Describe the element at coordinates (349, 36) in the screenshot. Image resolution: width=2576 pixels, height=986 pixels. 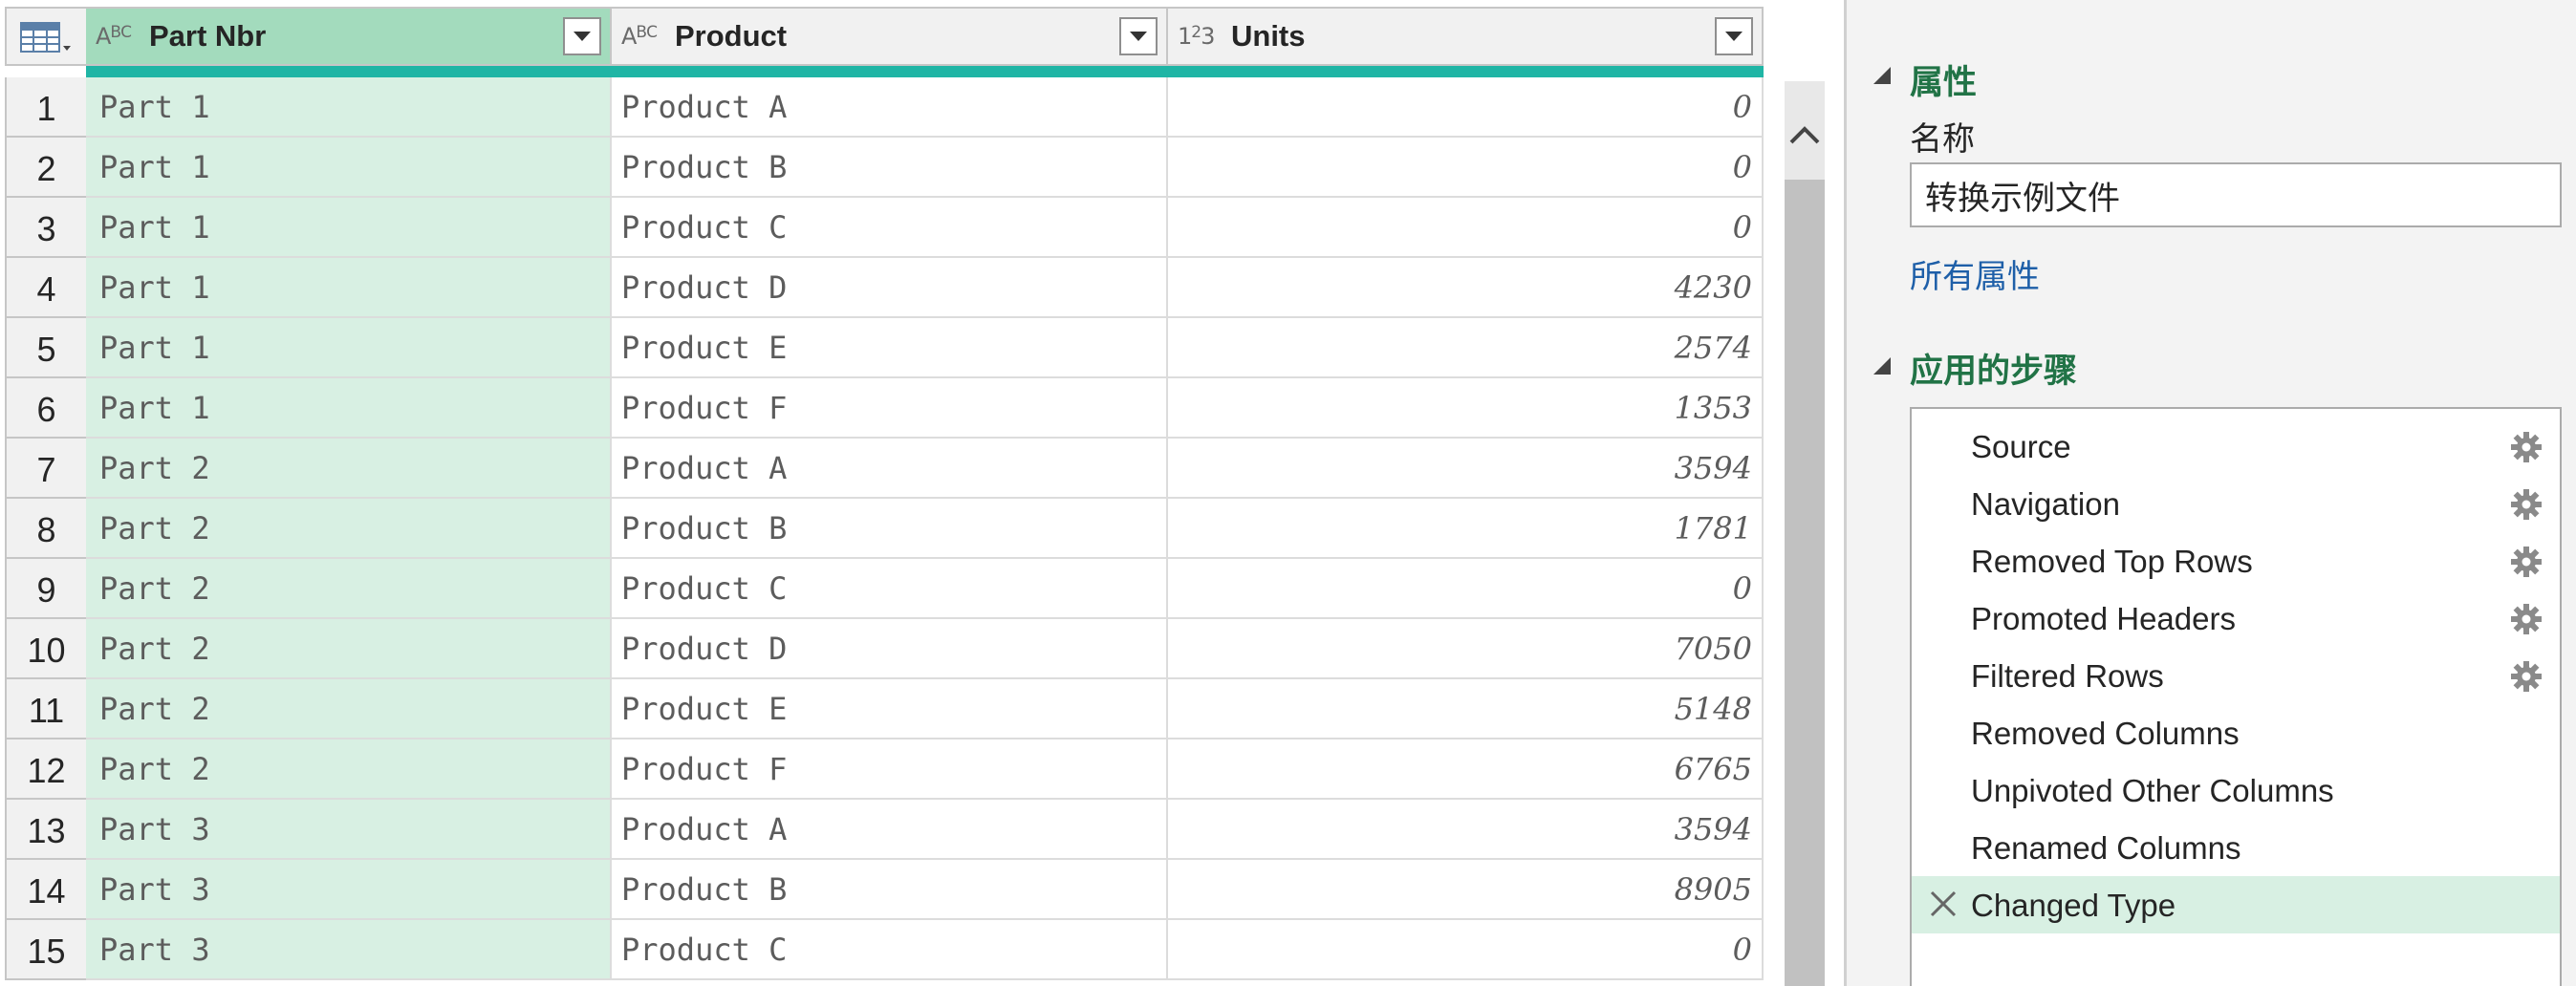
I see `column-header-part-nbr: ABC Part Nbr` at that location.